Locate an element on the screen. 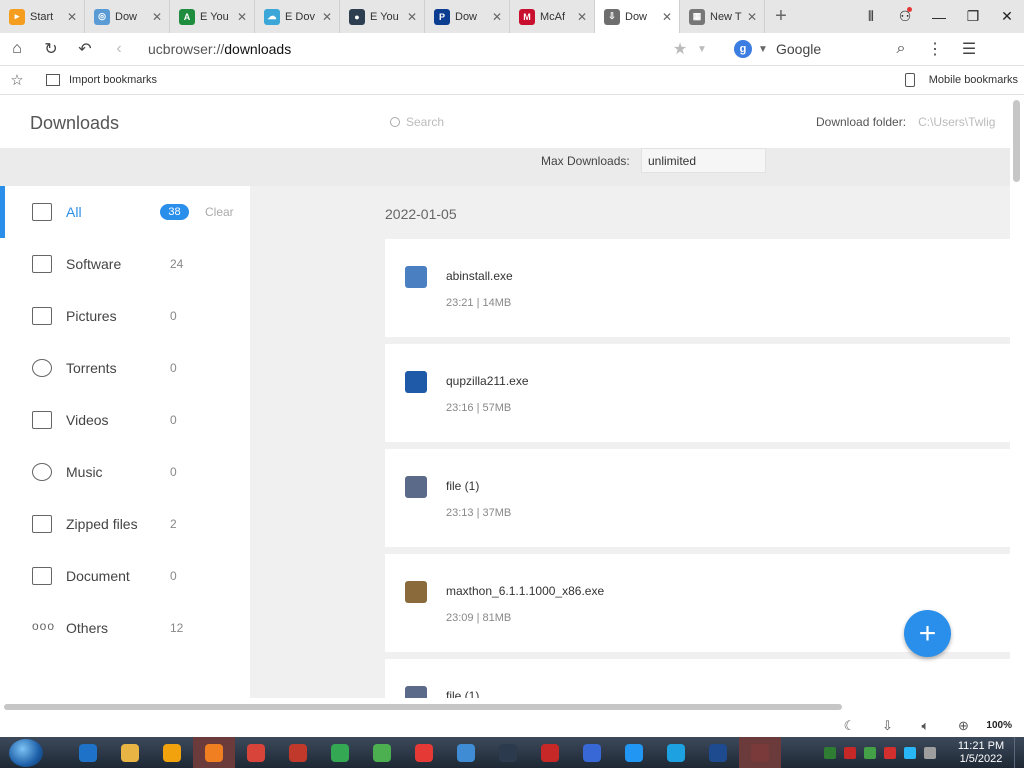  taskbar-clock: 11:21 PM 1/5/2022 is located at coordinates (981, 753).